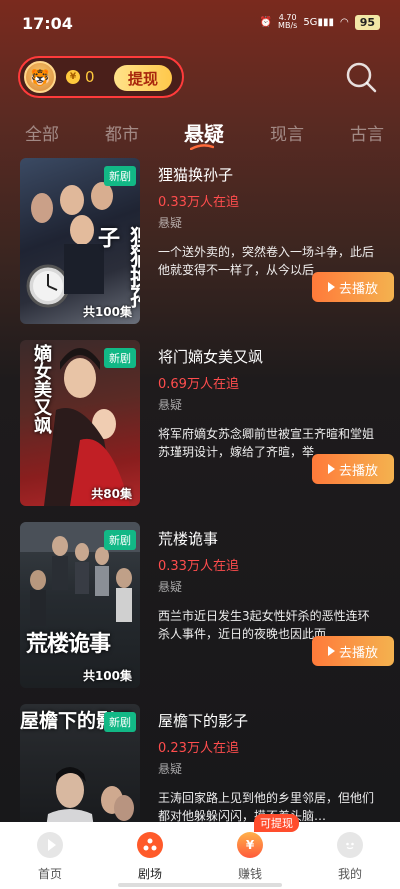 The height and width of the screenshot is (889, 400). I want to click on profile-face-icon, so click(350, 845).